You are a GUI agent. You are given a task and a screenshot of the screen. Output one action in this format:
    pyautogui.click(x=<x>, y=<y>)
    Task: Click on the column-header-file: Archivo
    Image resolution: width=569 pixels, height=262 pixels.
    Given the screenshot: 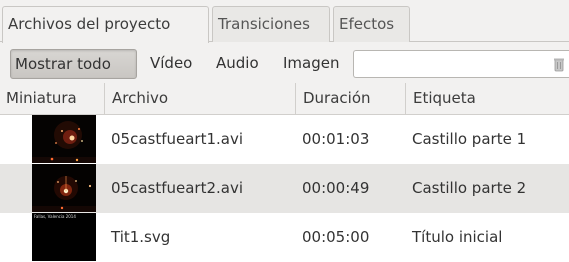 What is the action you would take?
    pyautogui.click(x=200, y=99)
    